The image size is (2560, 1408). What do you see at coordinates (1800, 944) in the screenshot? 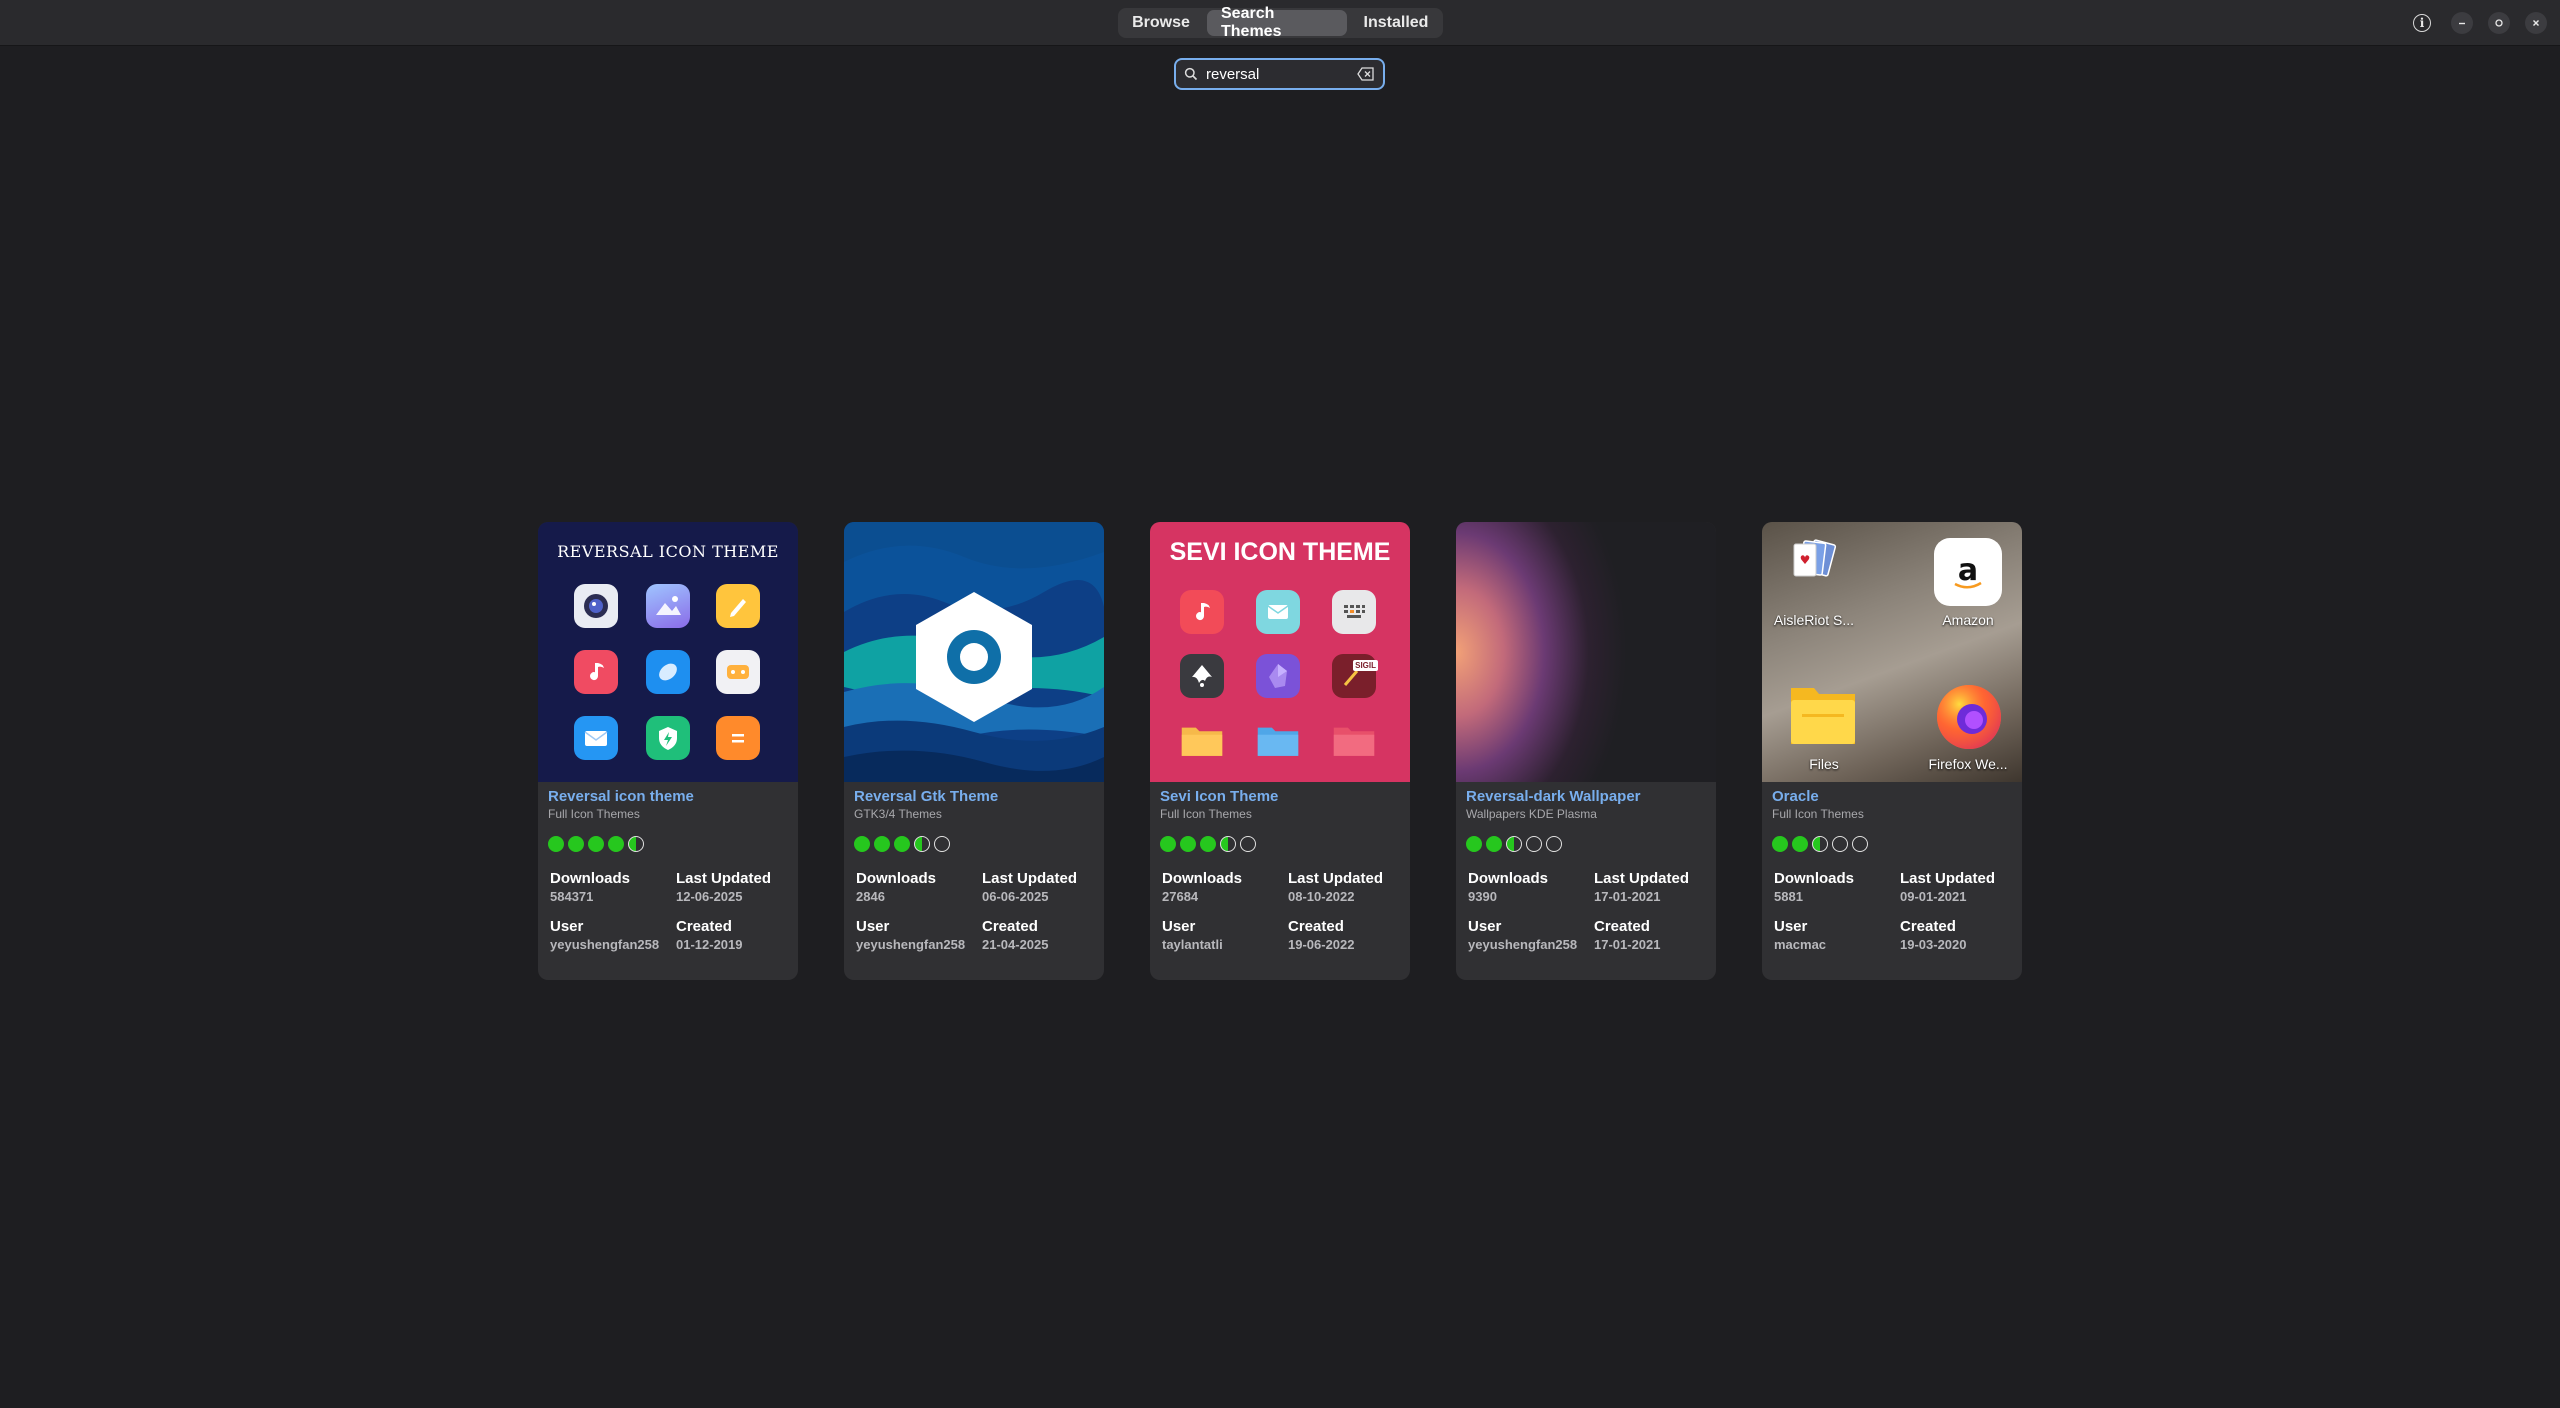
I see `user-value: macmac` at bounding box center [1800, 944].